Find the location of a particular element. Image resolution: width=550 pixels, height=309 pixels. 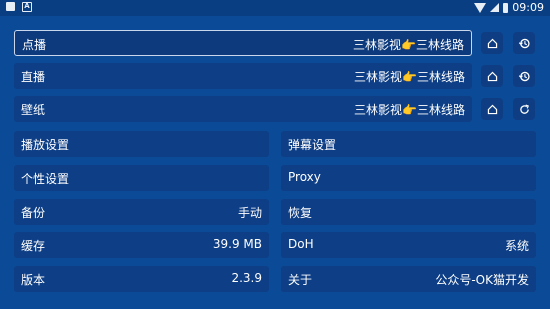

refresh-icon is located at coordinates (524, 108).